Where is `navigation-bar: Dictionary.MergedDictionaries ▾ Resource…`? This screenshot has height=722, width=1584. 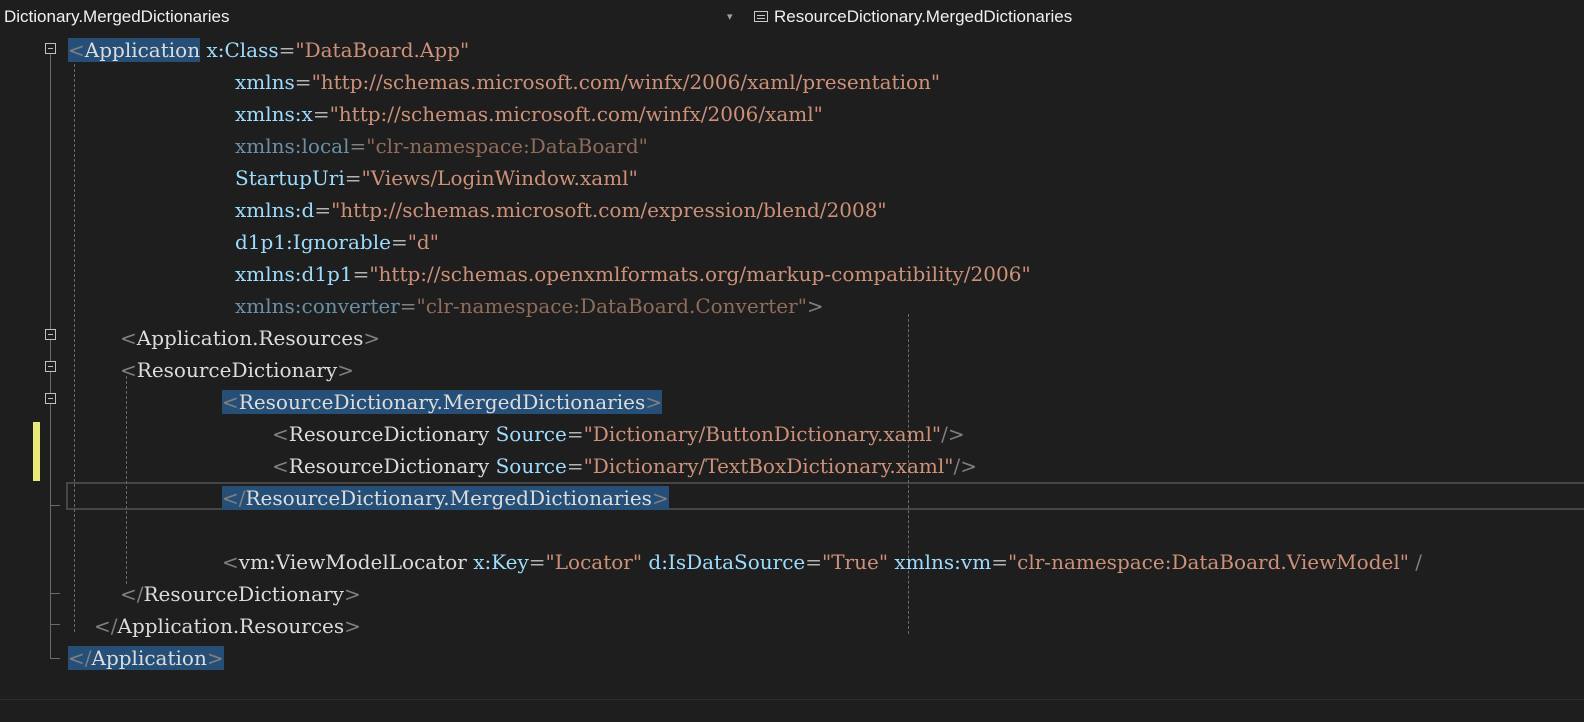 navigation-bar: Dictionary.MergedDictionaries ▾ Resource… is located at coordinates (792, 17).